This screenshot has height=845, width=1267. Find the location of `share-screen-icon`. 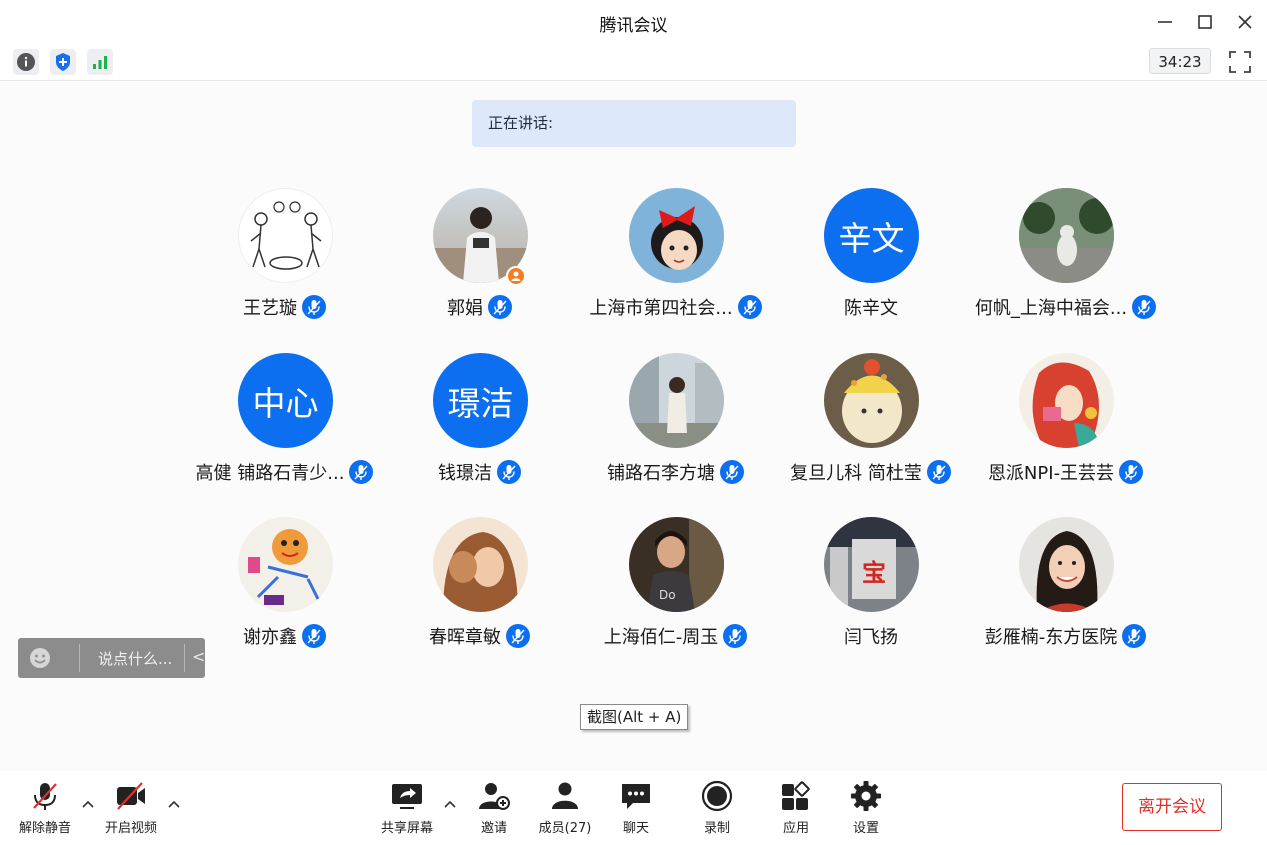

share-screen-icon is located at coordinates (407, 796).